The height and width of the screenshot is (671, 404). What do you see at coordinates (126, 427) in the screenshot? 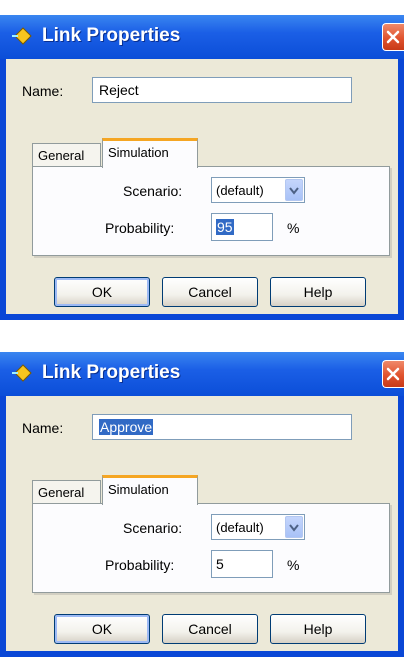
I see `name-value: Approve` at bounding box center [126, 427].